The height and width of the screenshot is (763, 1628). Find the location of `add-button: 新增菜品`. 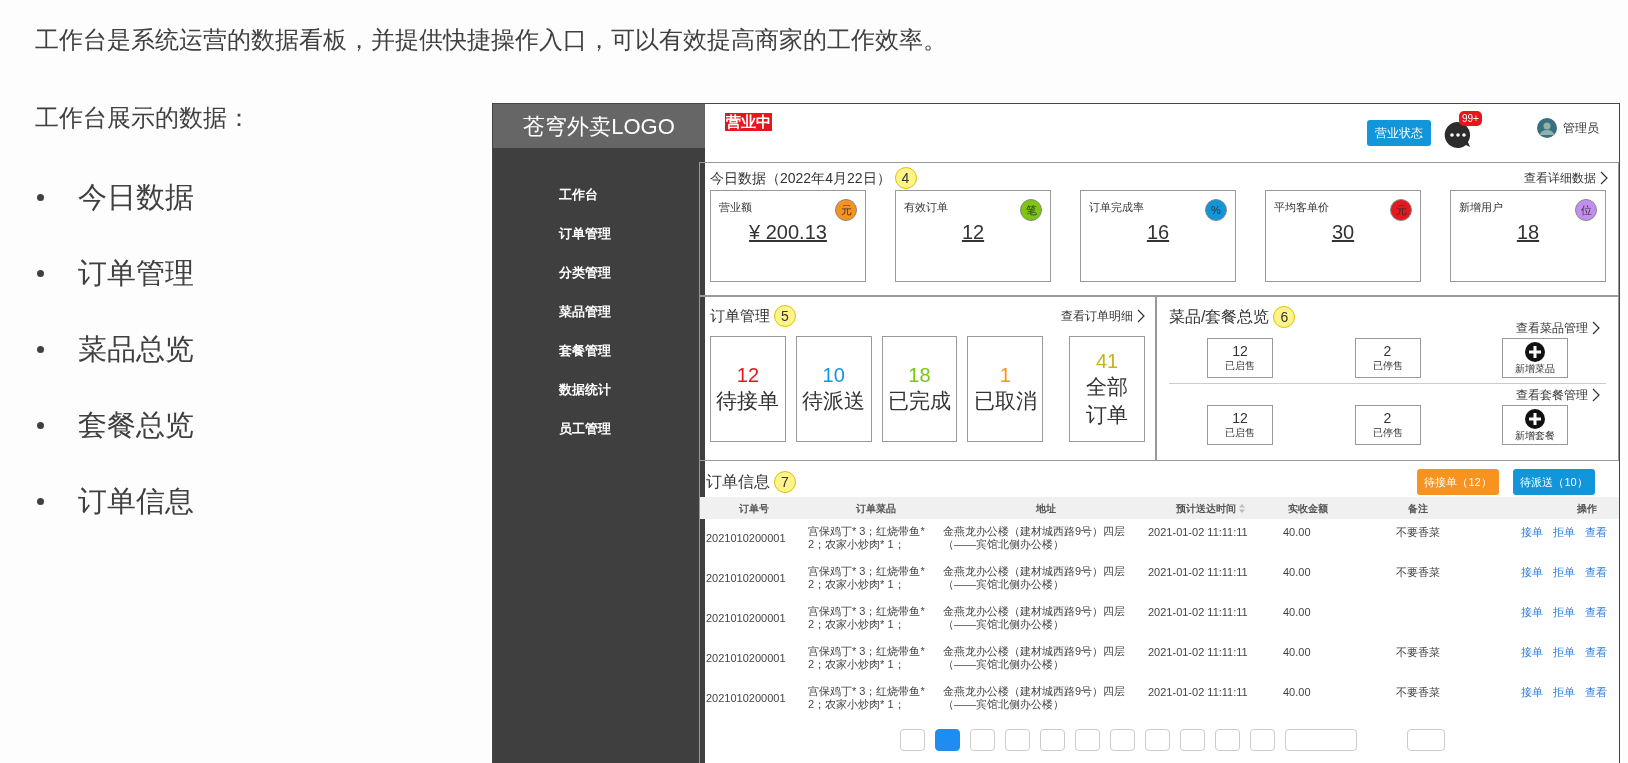

add-button: 新增菜品 is located at coordinates (1535, 358).